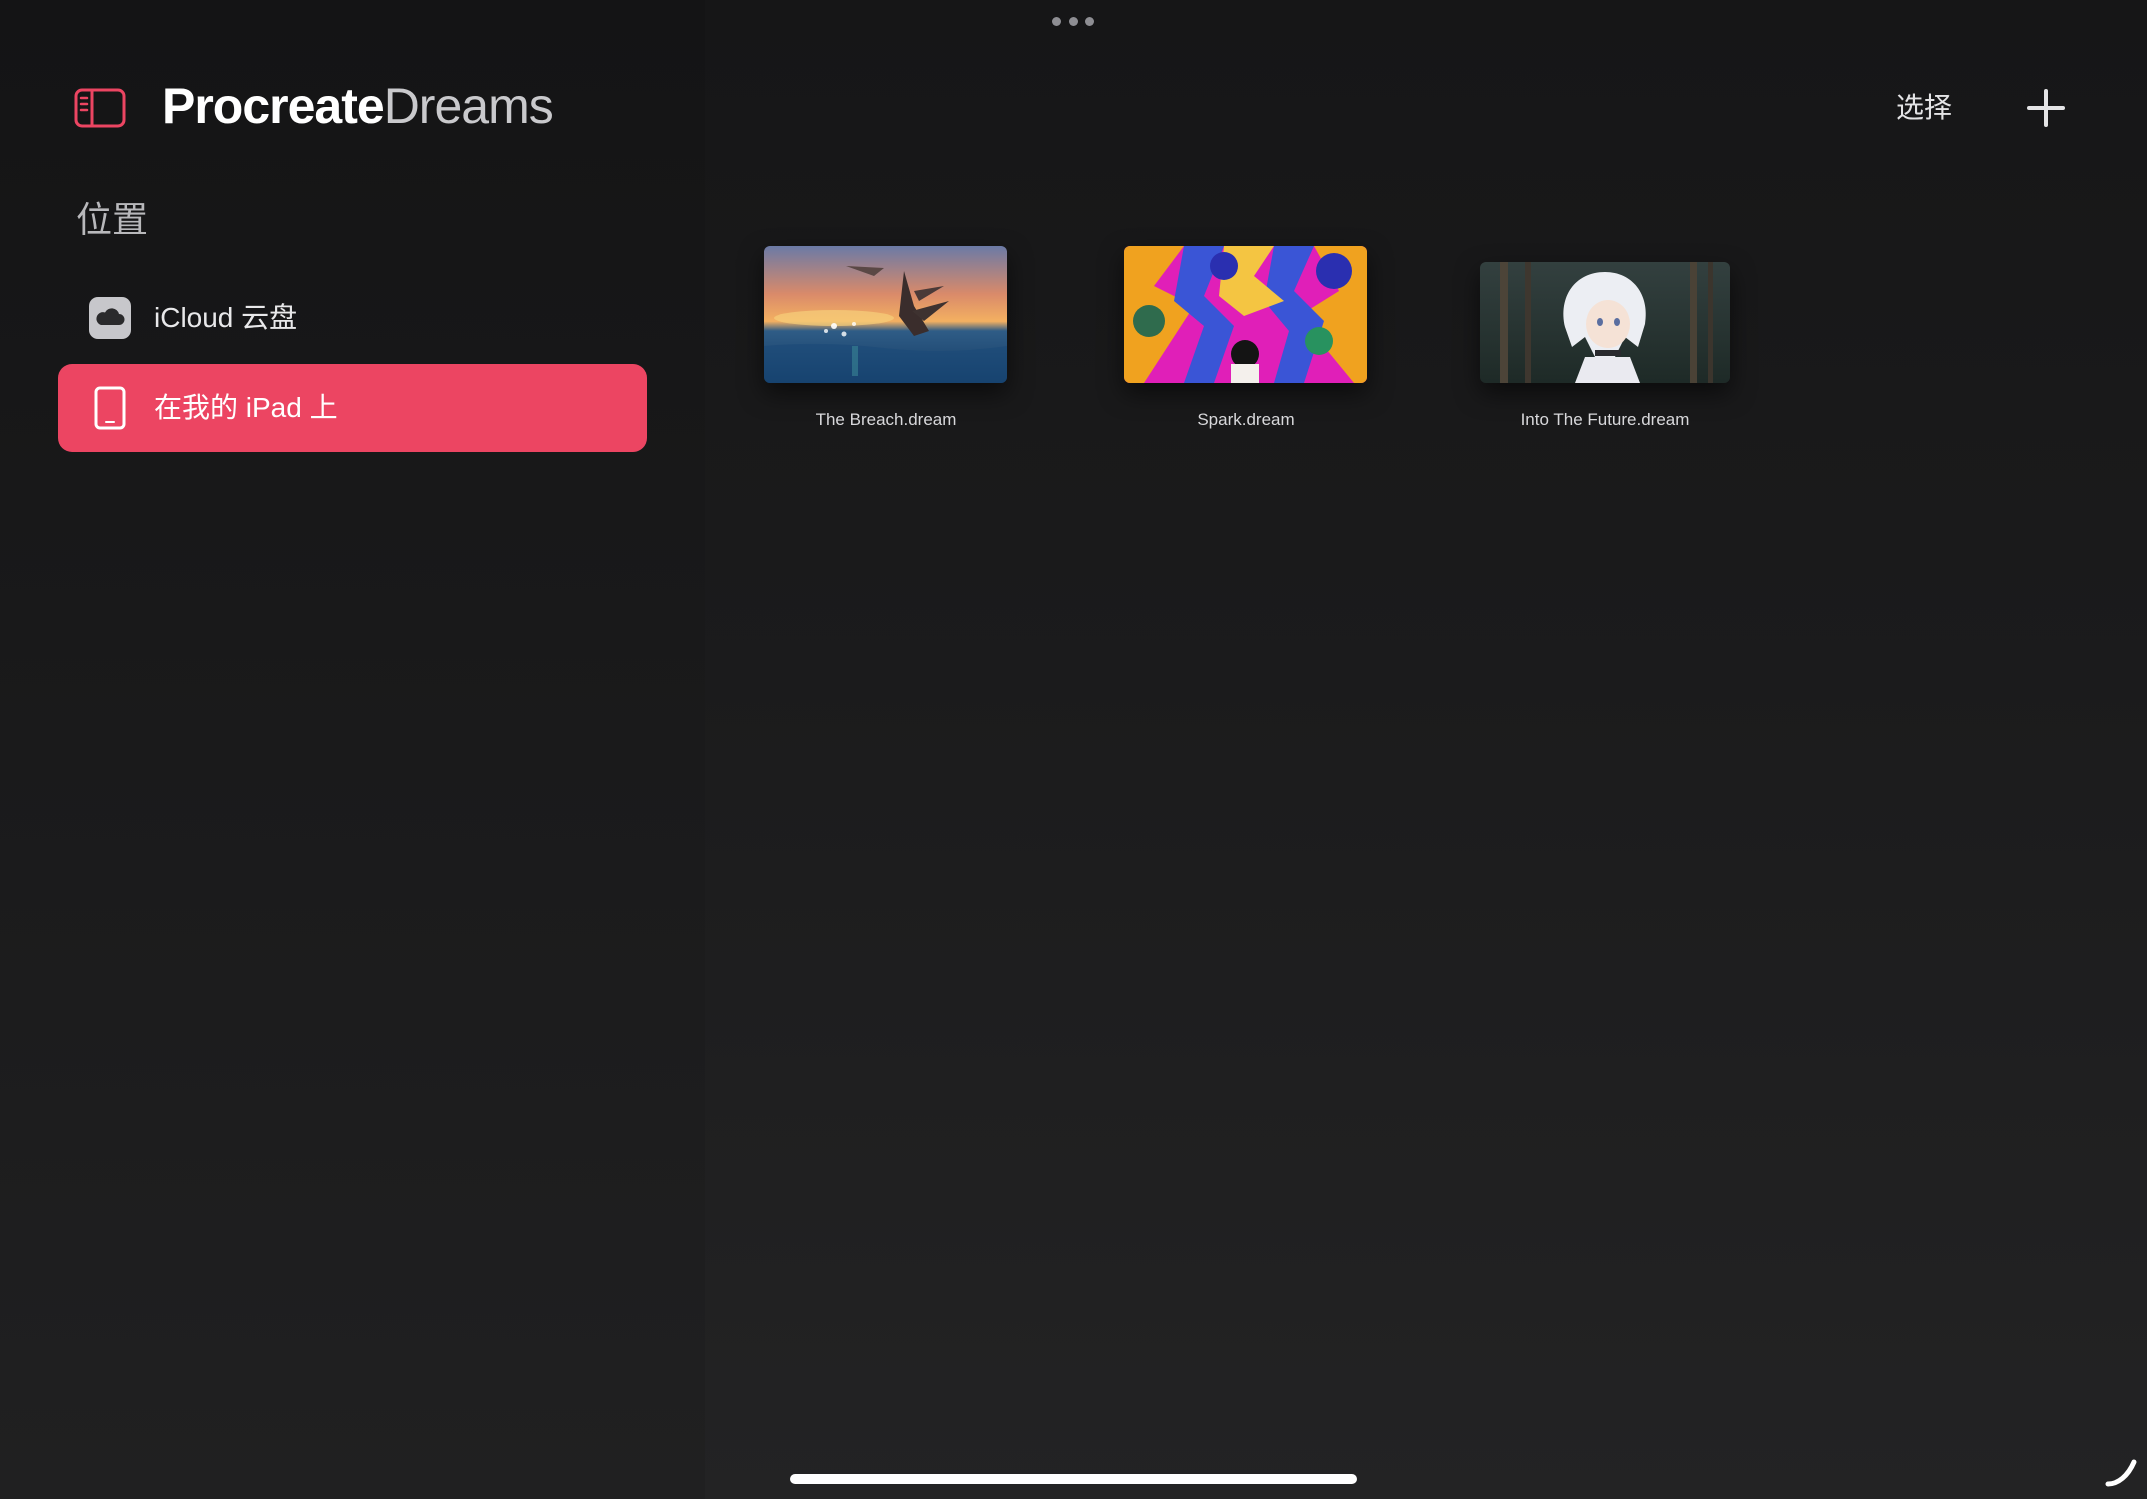  Describe the element at coordinates (110, 408) in the screenshot. I see `ipad-icon` at that location.